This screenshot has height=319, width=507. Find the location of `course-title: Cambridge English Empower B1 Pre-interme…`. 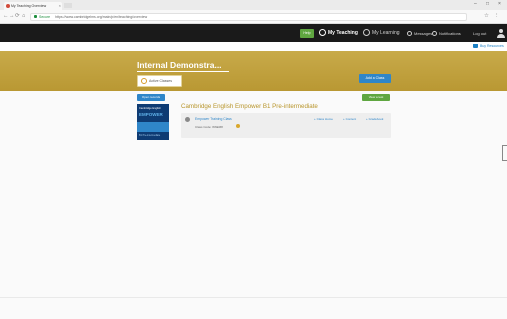

course-title: Cambridge English Empower B1 Pre-interme… is located at coordinates (249, 106).